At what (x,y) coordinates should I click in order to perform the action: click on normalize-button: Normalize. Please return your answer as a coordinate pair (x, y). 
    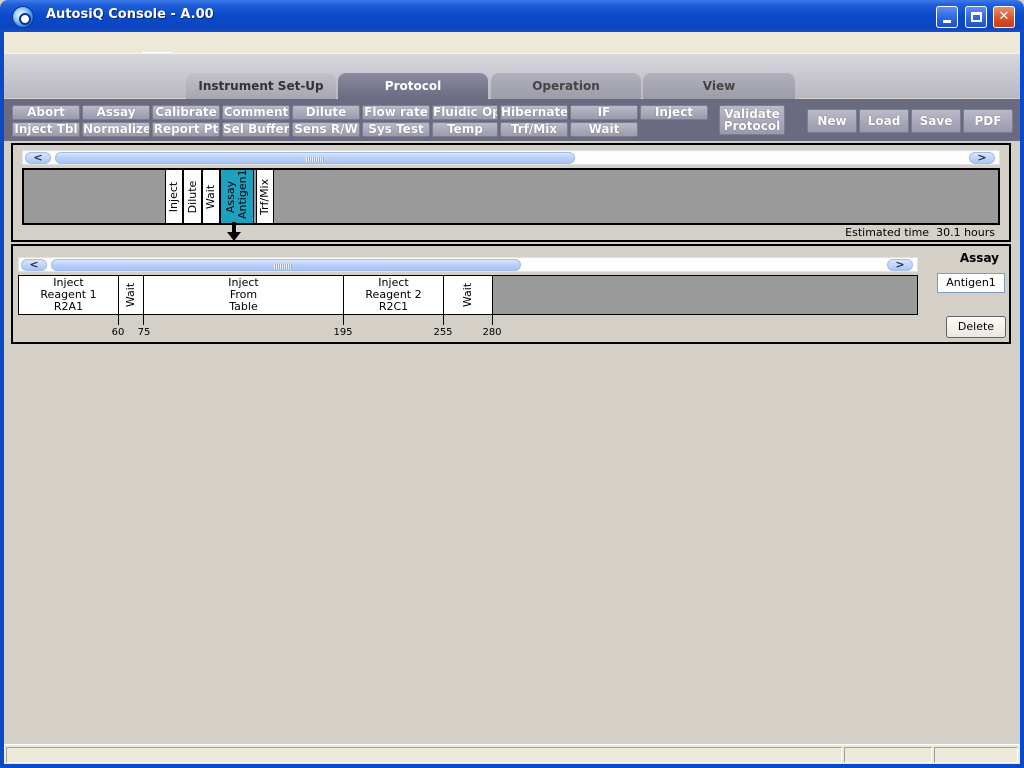
    Looking at the image, I should click on (116, 129).